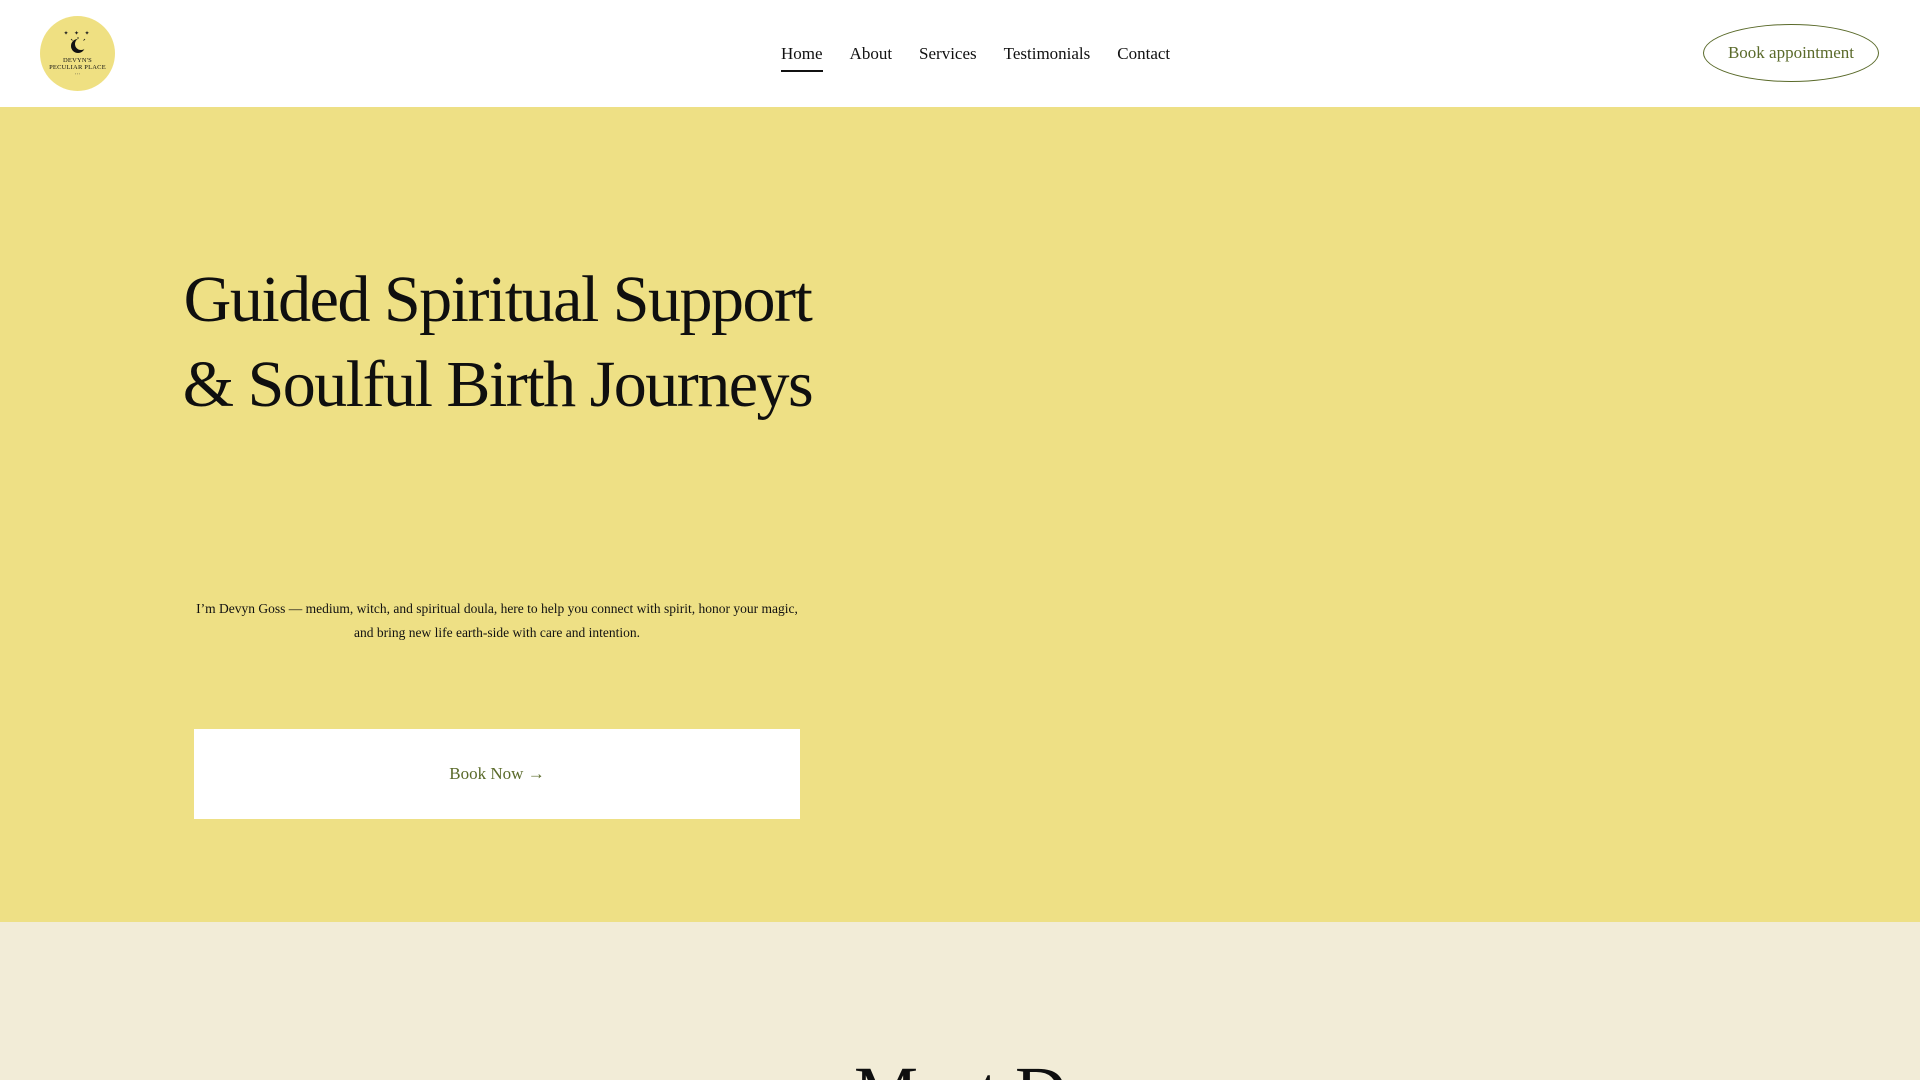  What do you see at coordinates (77, 74) in the screenshot?
I see `logo-tagline-mark: • • •` at bounding box center [77, 74].